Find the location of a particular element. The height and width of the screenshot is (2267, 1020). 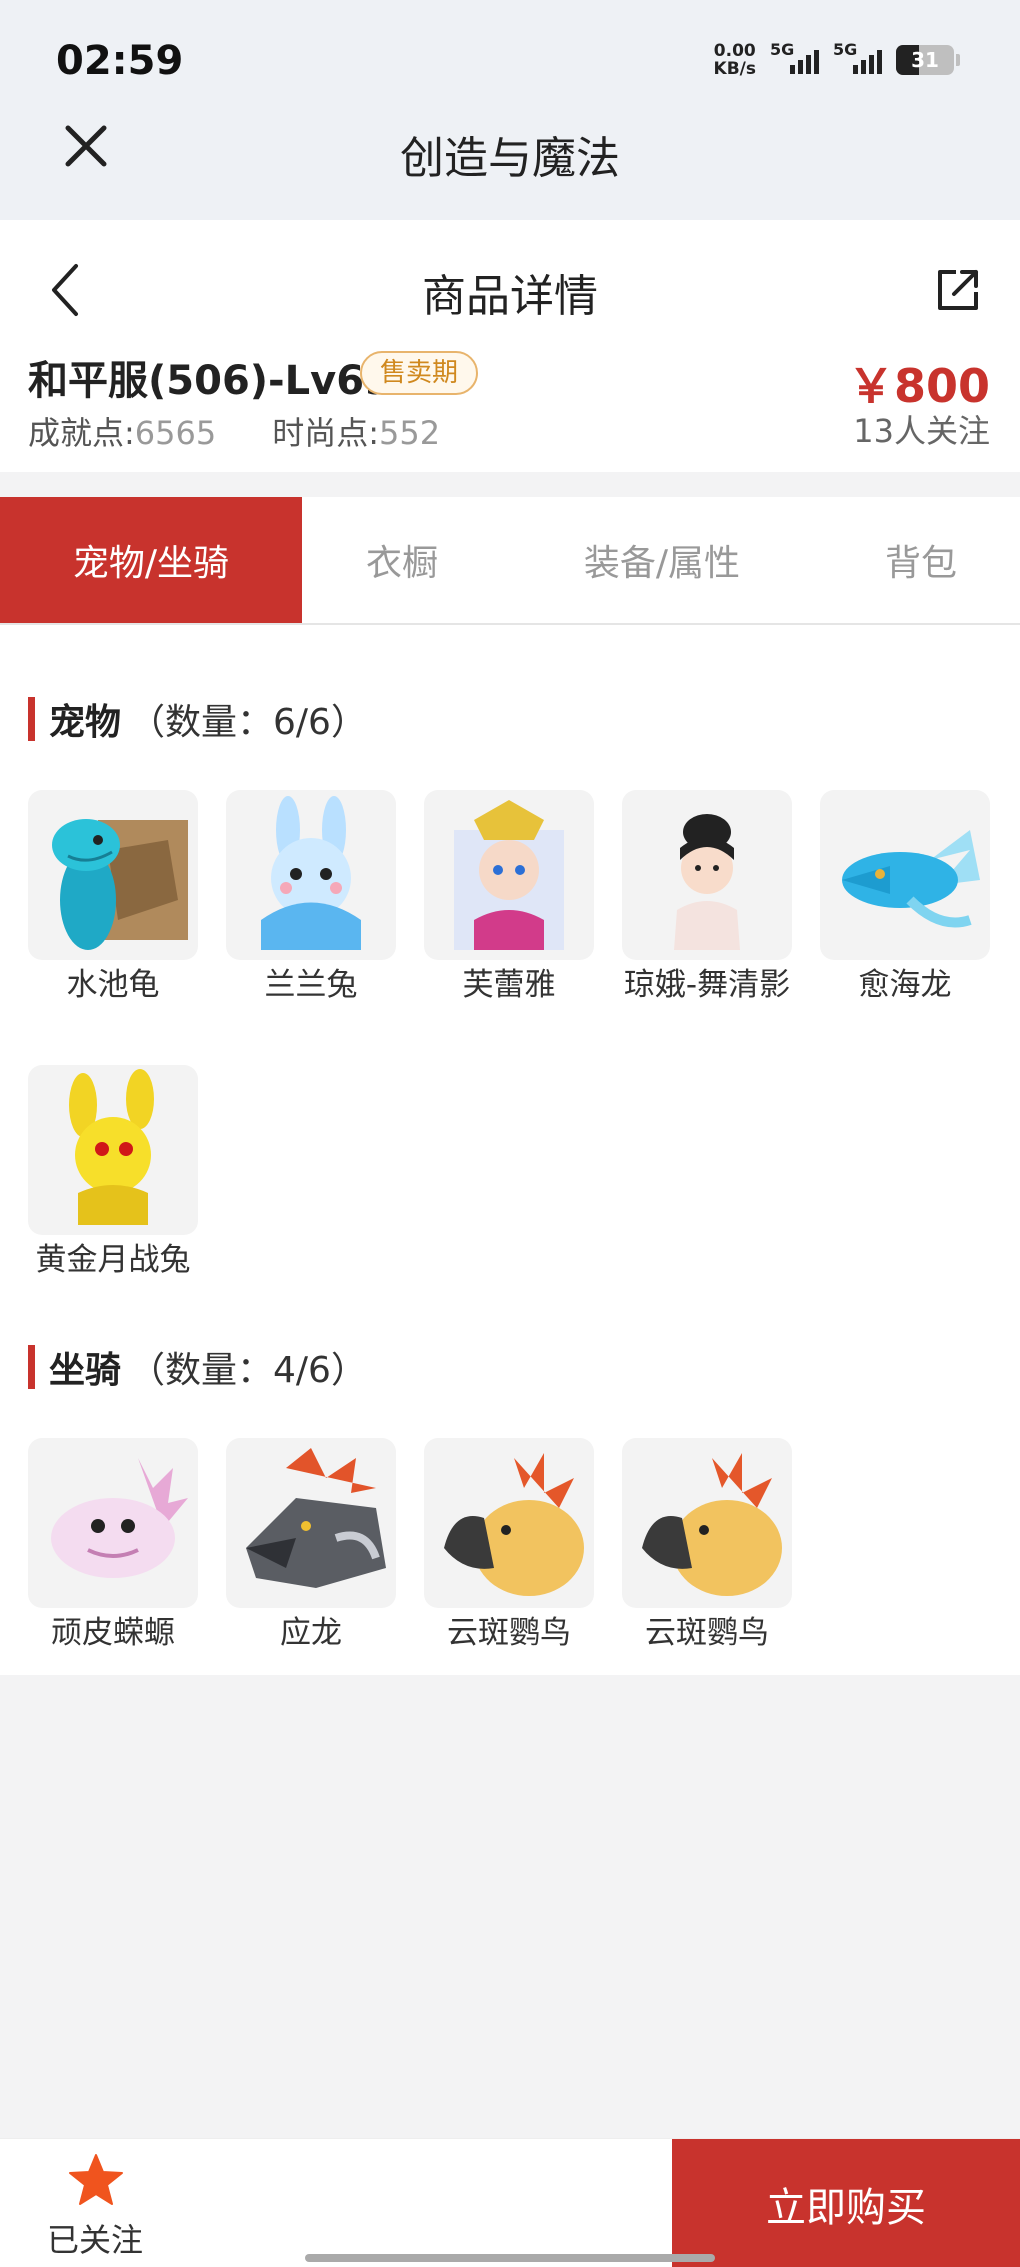

tab-pets-mounts: 宠物/坐骑 is located at coordinates (151, 560).